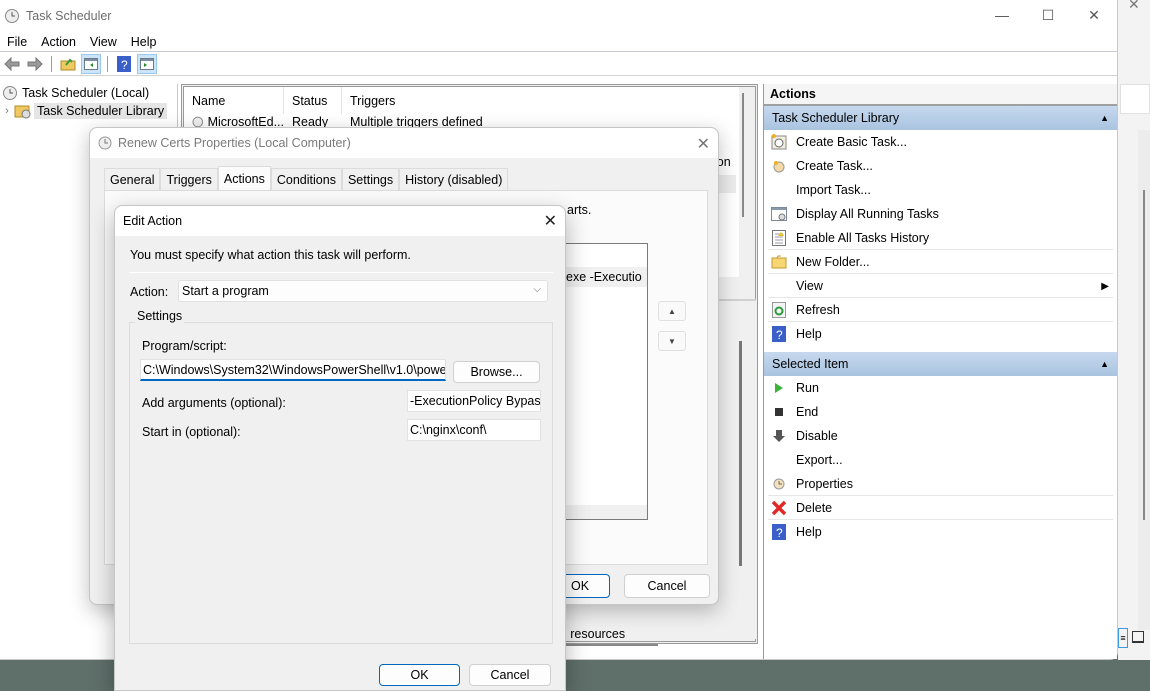 The width and height of the screenshot is (1150, 691). What do you see at coordinates (940, 310) in the screenshot?
I see `action-refresh: Refresh` at bounding box center [940, 310].